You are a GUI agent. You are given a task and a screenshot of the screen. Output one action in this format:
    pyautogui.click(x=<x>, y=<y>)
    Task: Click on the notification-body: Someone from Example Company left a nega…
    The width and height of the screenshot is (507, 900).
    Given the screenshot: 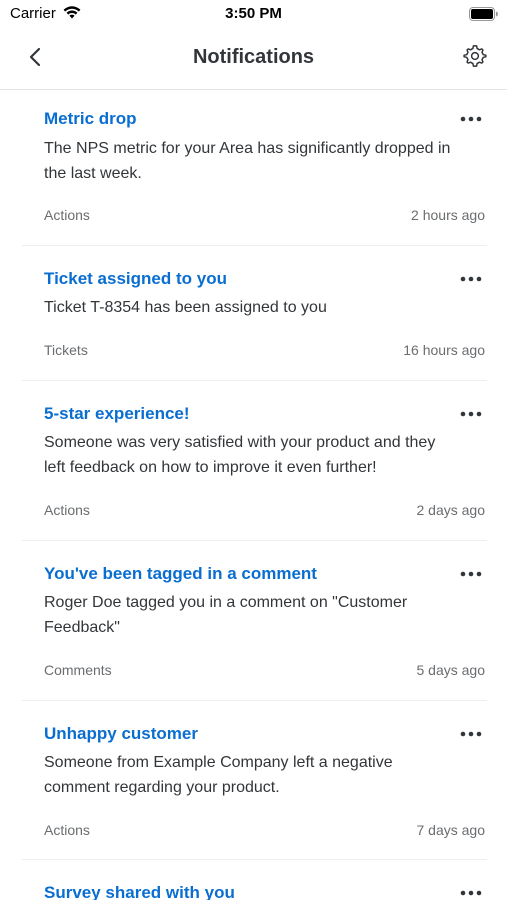 What is the action you would take?
    pyautogui.click(x=218, y=775)
    